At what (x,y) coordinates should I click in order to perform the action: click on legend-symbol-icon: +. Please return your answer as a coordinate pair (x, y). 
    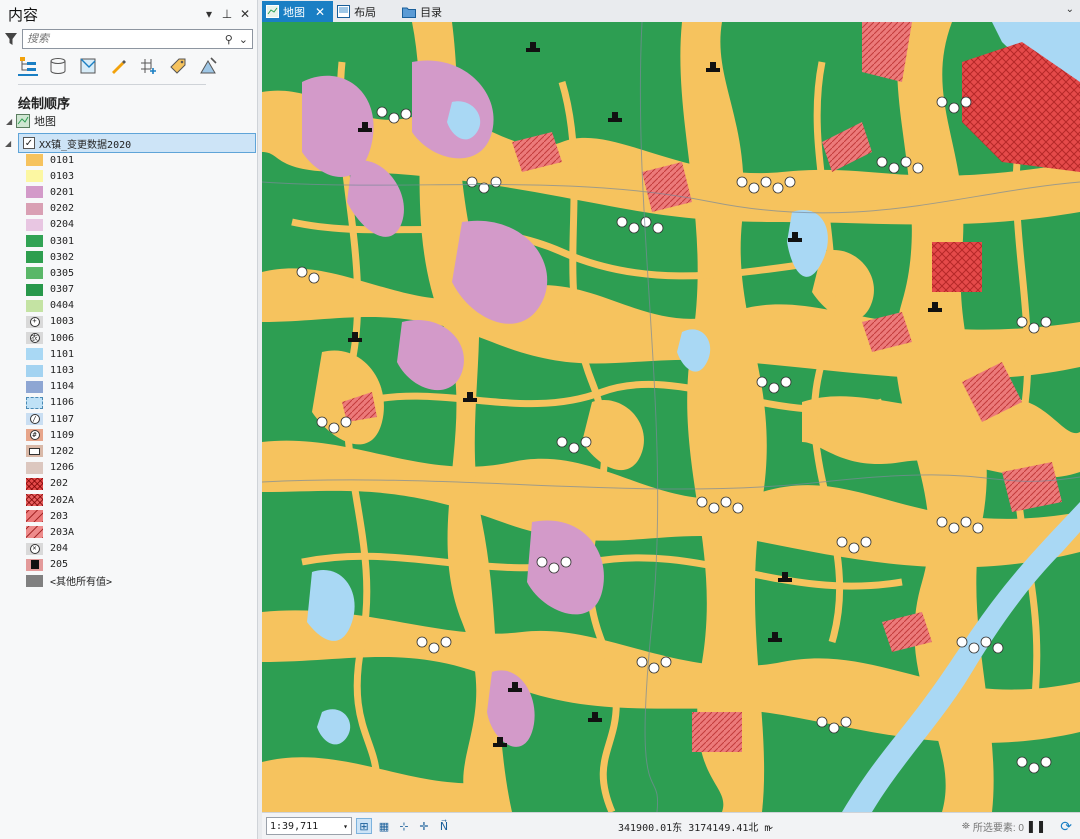
    Looking at the image, I should click on (34, 321).